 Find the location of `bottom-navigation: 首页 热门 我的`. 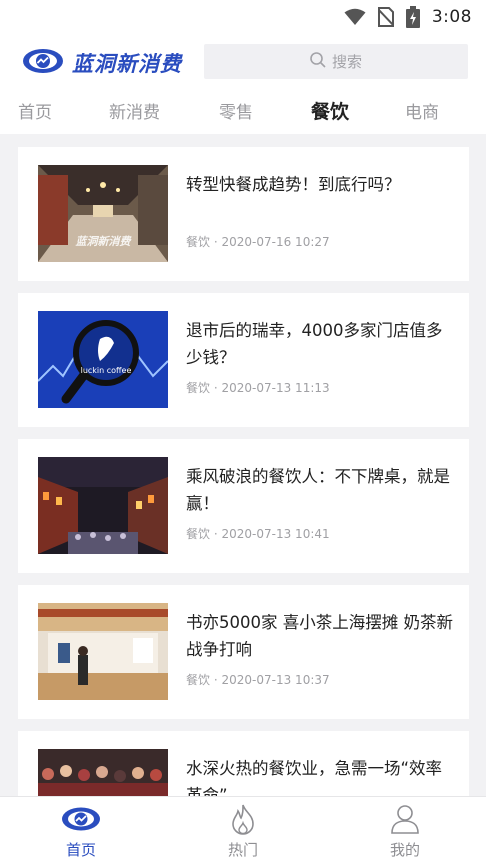

bottom-navigation: 首页 热门 我的 is located at coordinates (243, 830).